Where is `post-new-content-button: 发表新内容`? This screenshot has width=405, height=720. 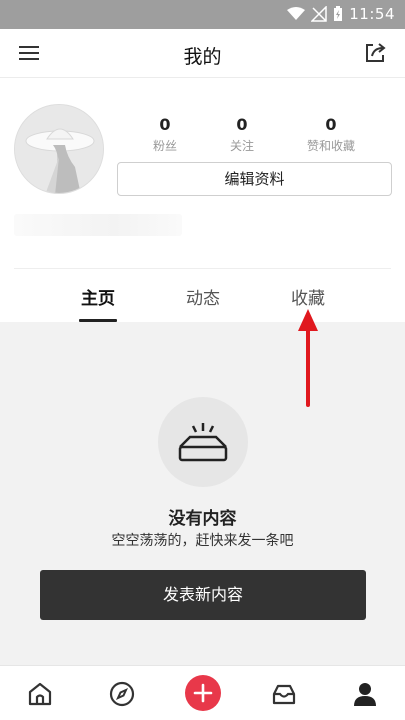
post-new-content-button: 发表新内容 is located at coordinates (203, 595).